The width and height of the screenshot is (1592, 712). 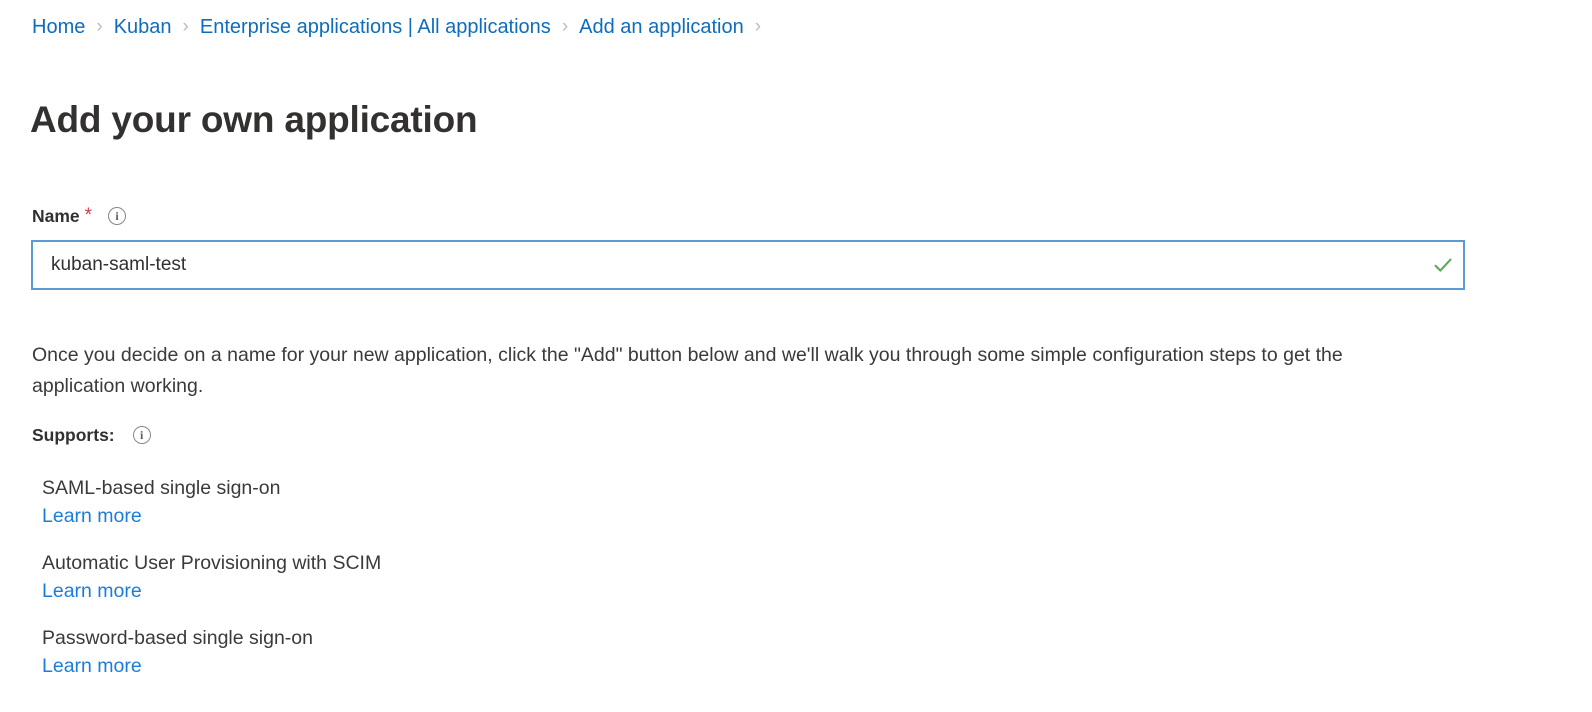 I want to click on list-item: SAML-based single sign-on Learn more, so click(x=492, y=502).